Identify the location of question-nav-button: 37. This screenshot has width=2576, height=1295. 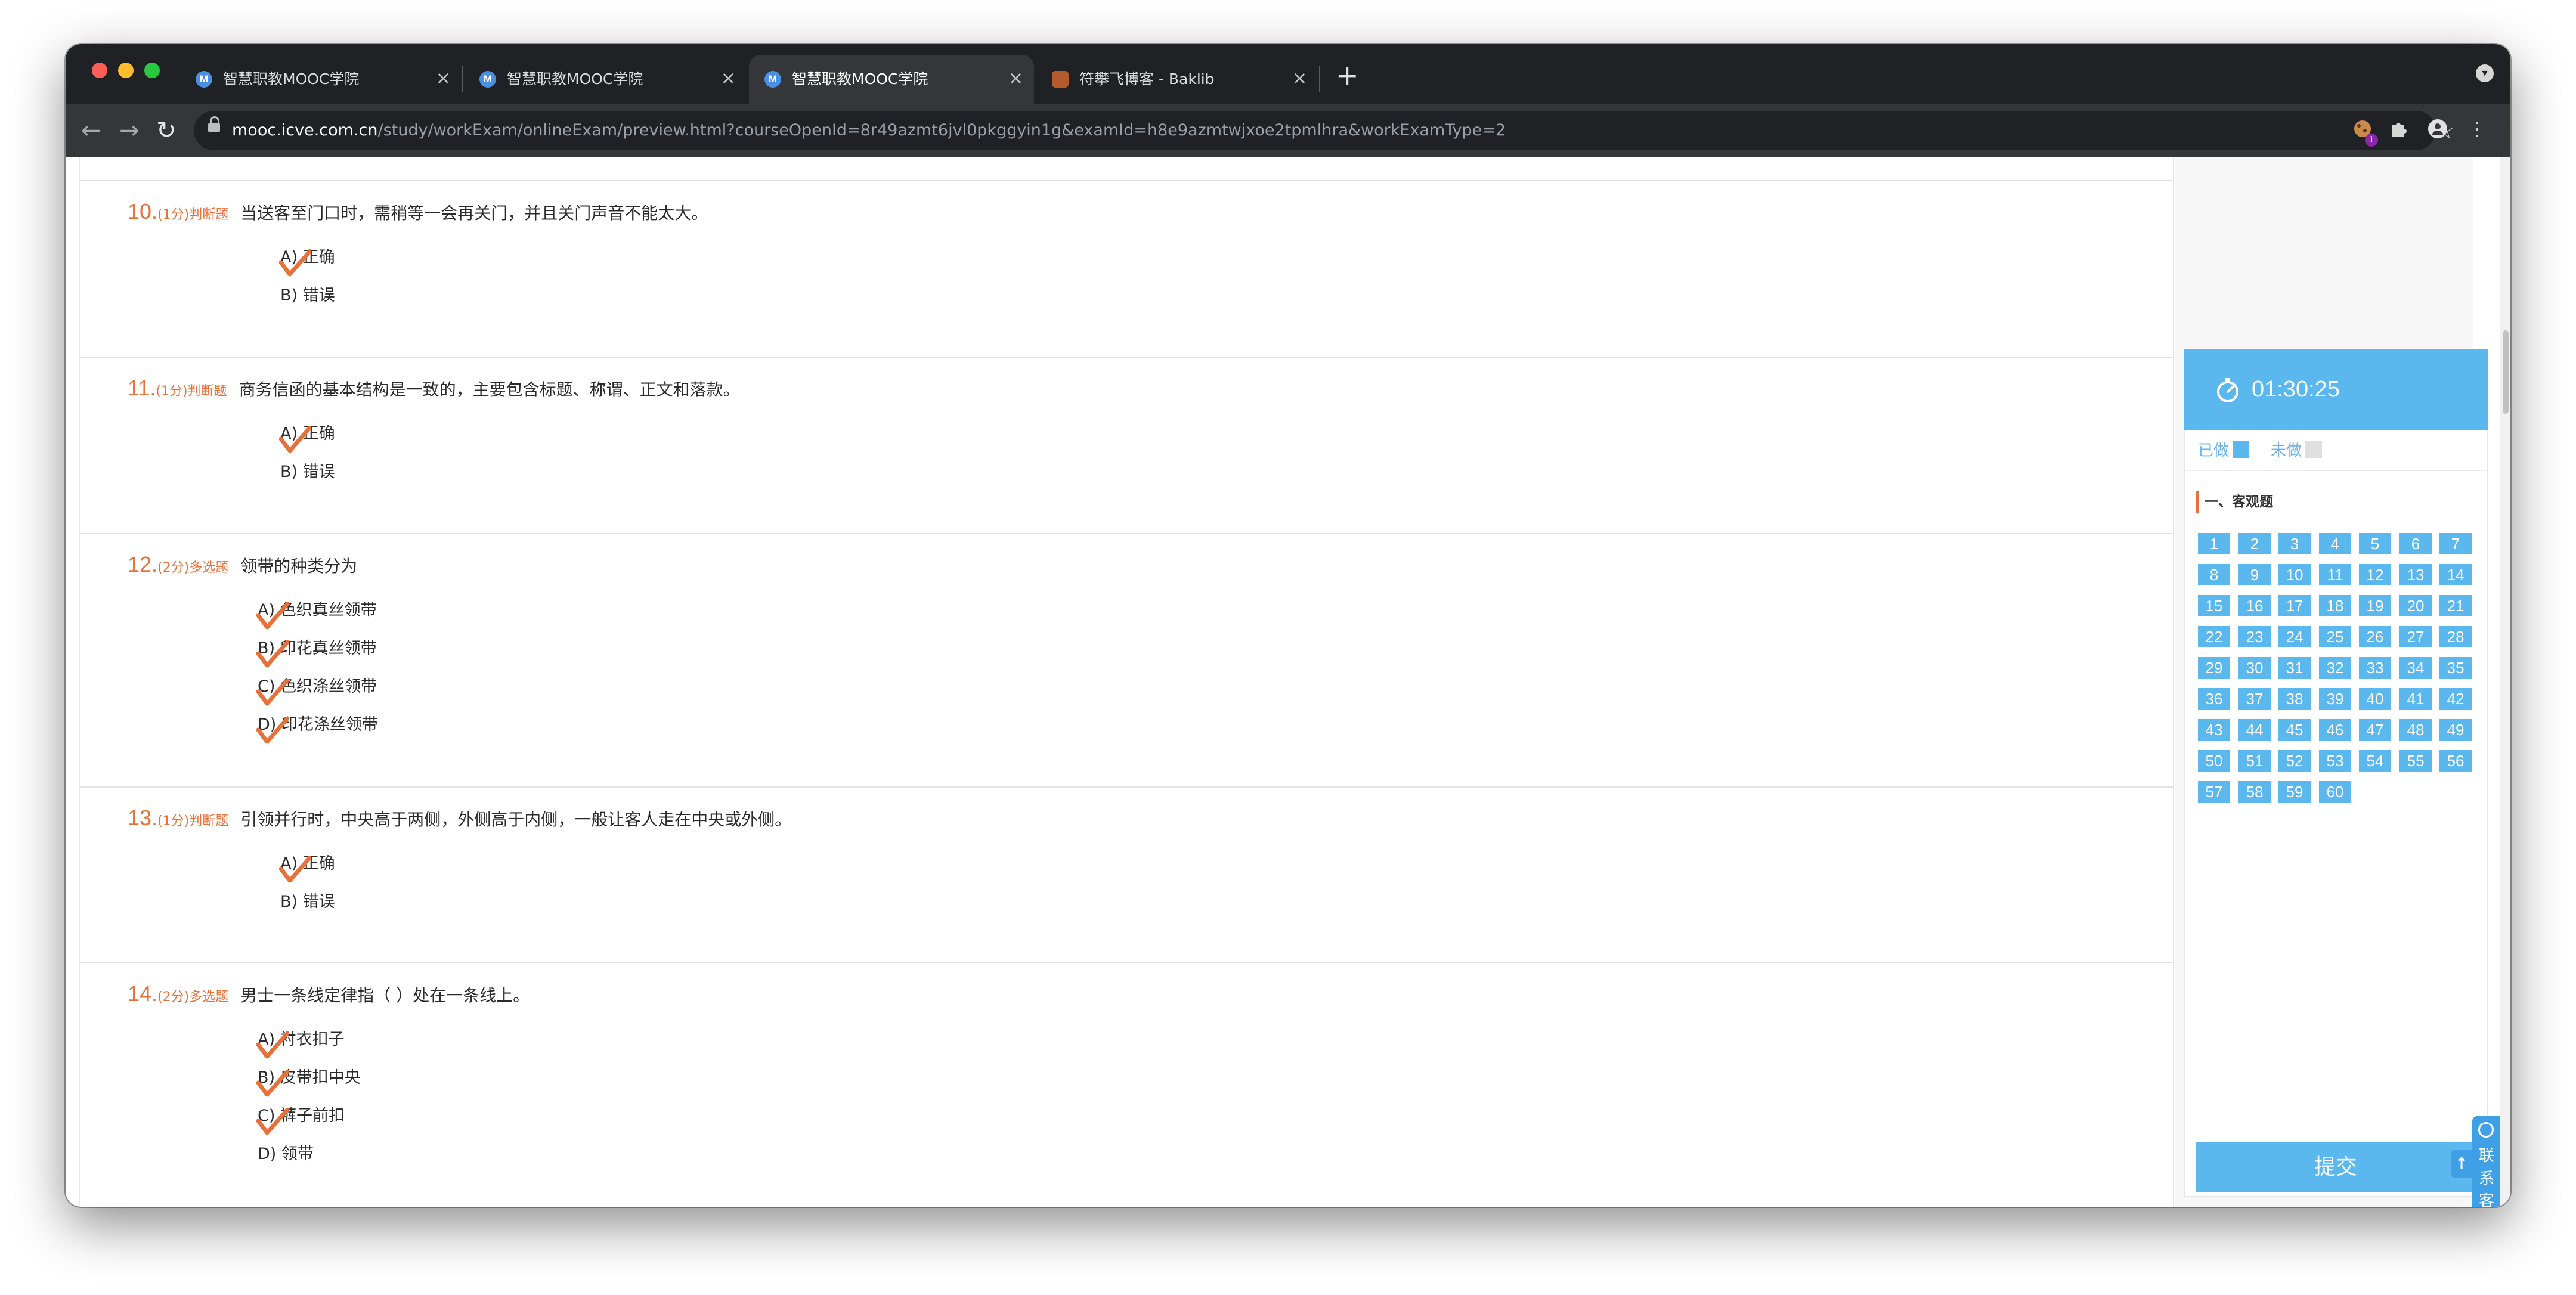
(2254, 699).